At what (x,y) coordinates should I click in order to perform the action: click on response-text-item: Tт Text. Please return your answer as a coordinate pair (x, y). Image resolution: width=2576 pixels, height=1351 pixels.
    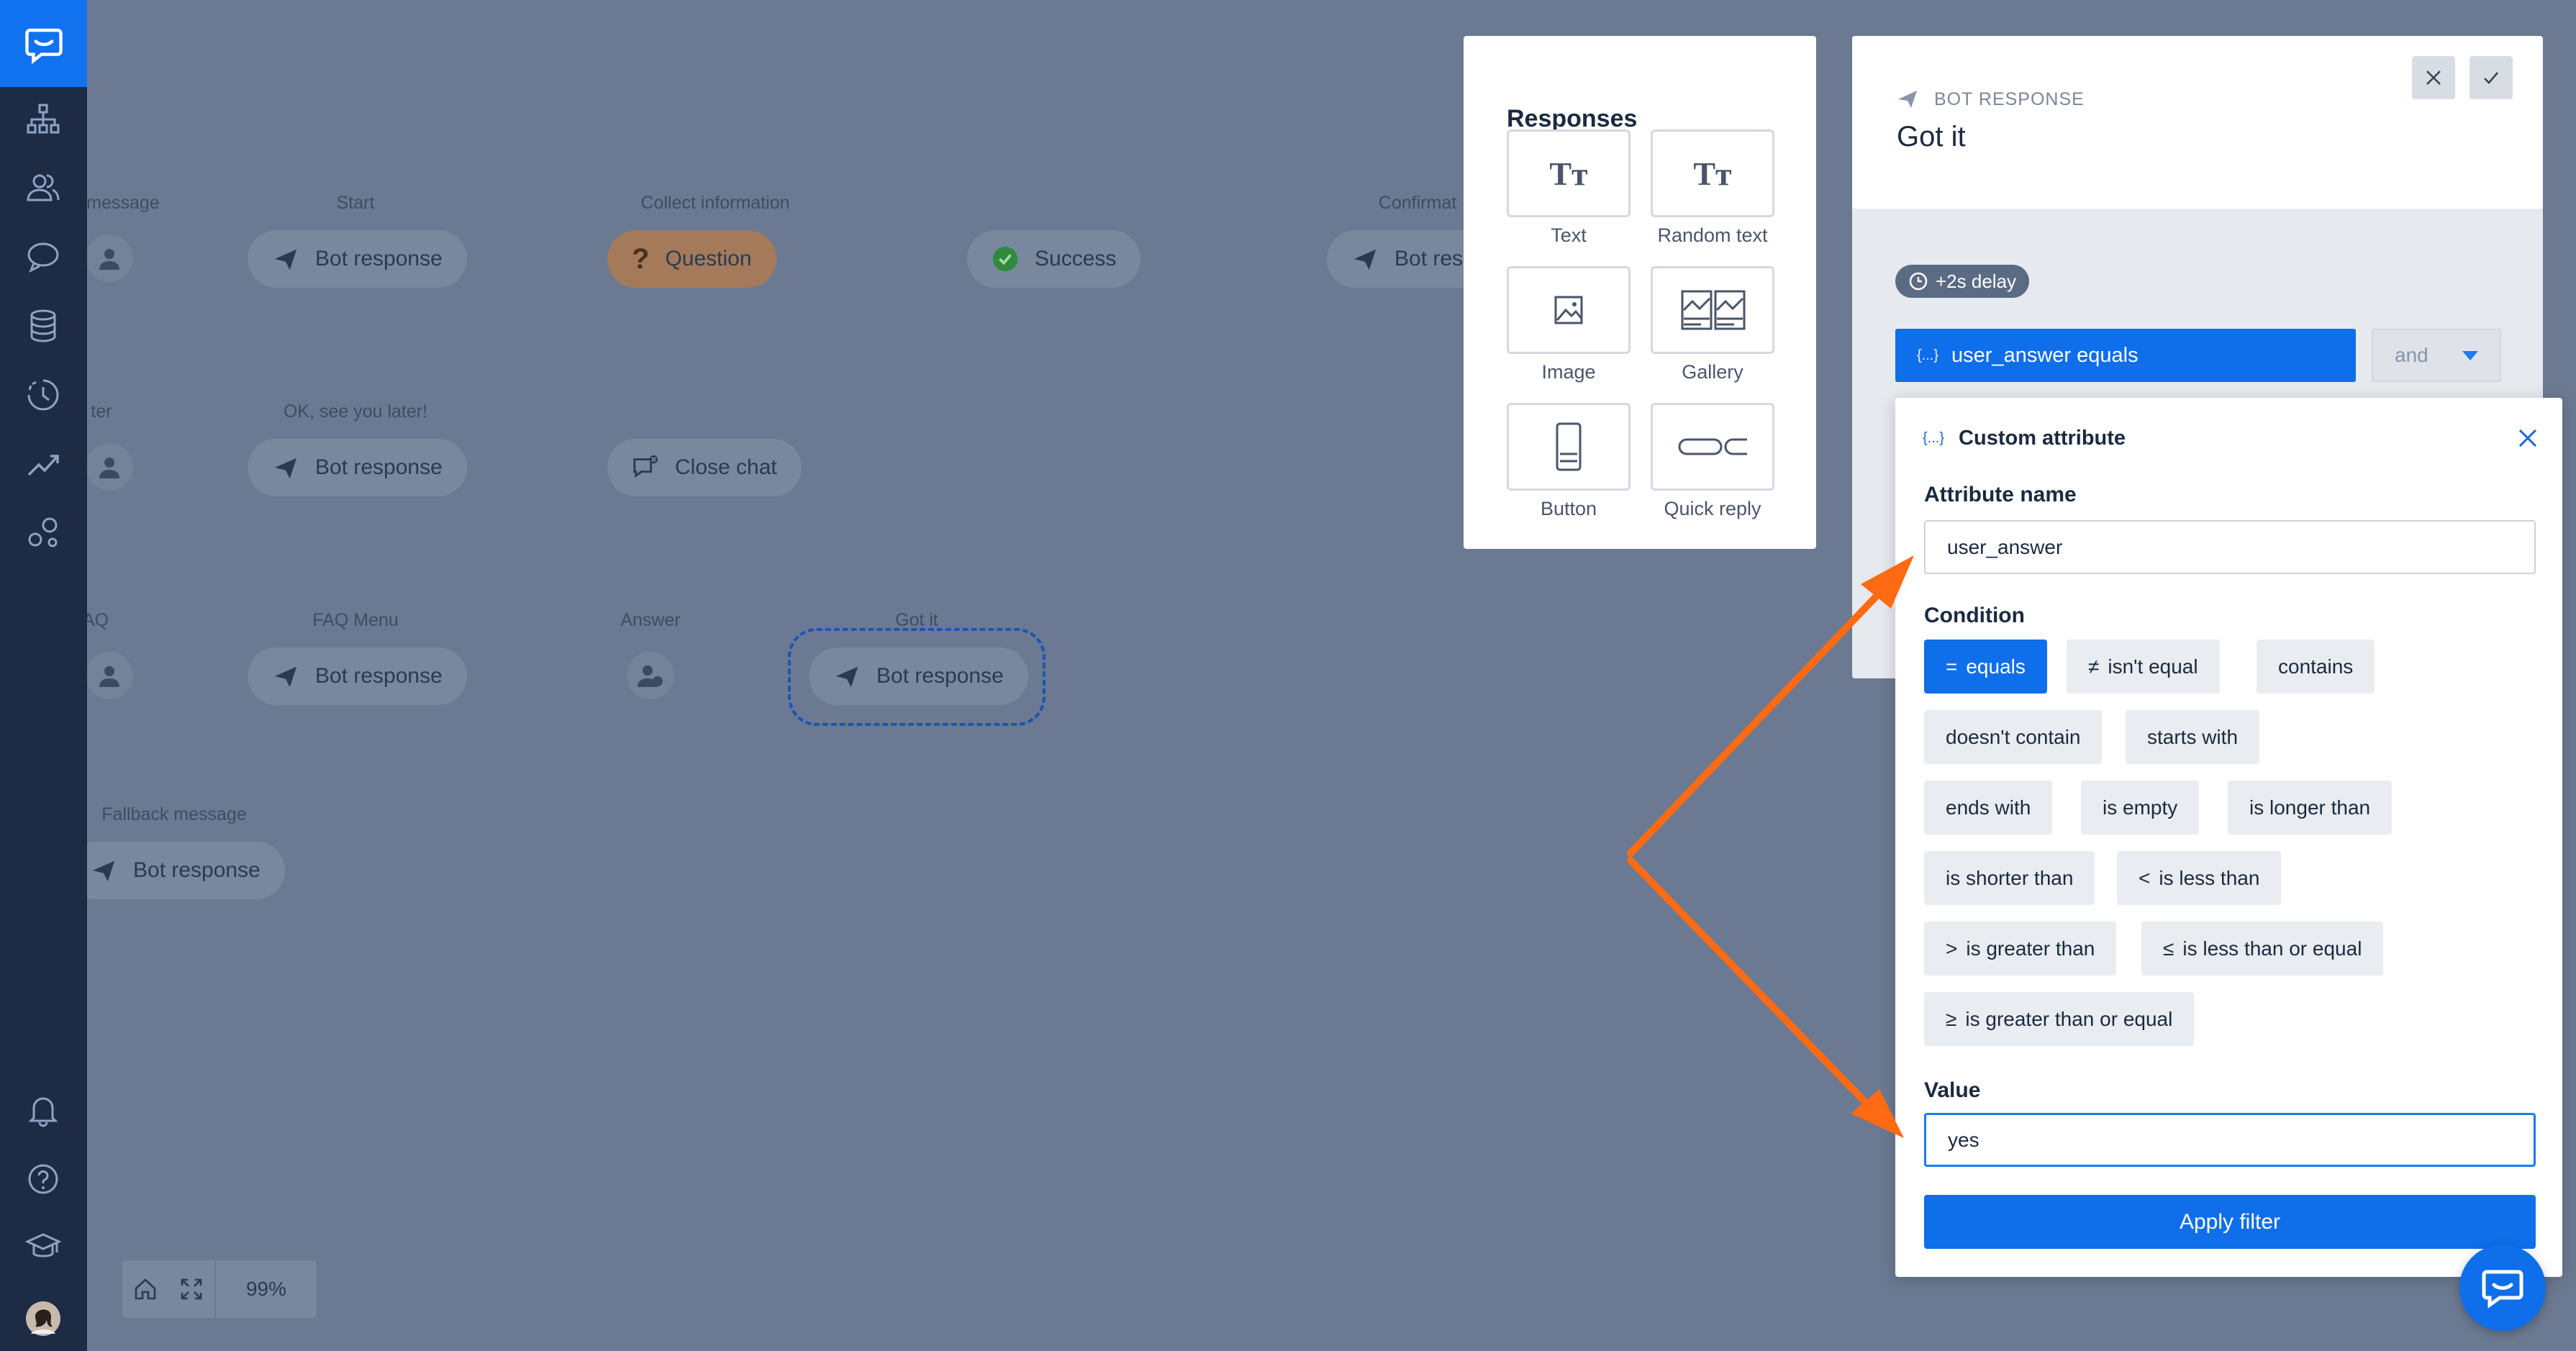
    Looking at the image, I should click on (1569, 188).